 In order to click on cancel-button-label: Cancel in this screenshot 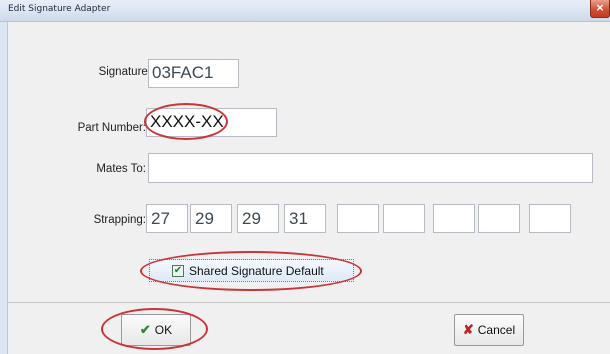, I will do `click(496, 330)`.